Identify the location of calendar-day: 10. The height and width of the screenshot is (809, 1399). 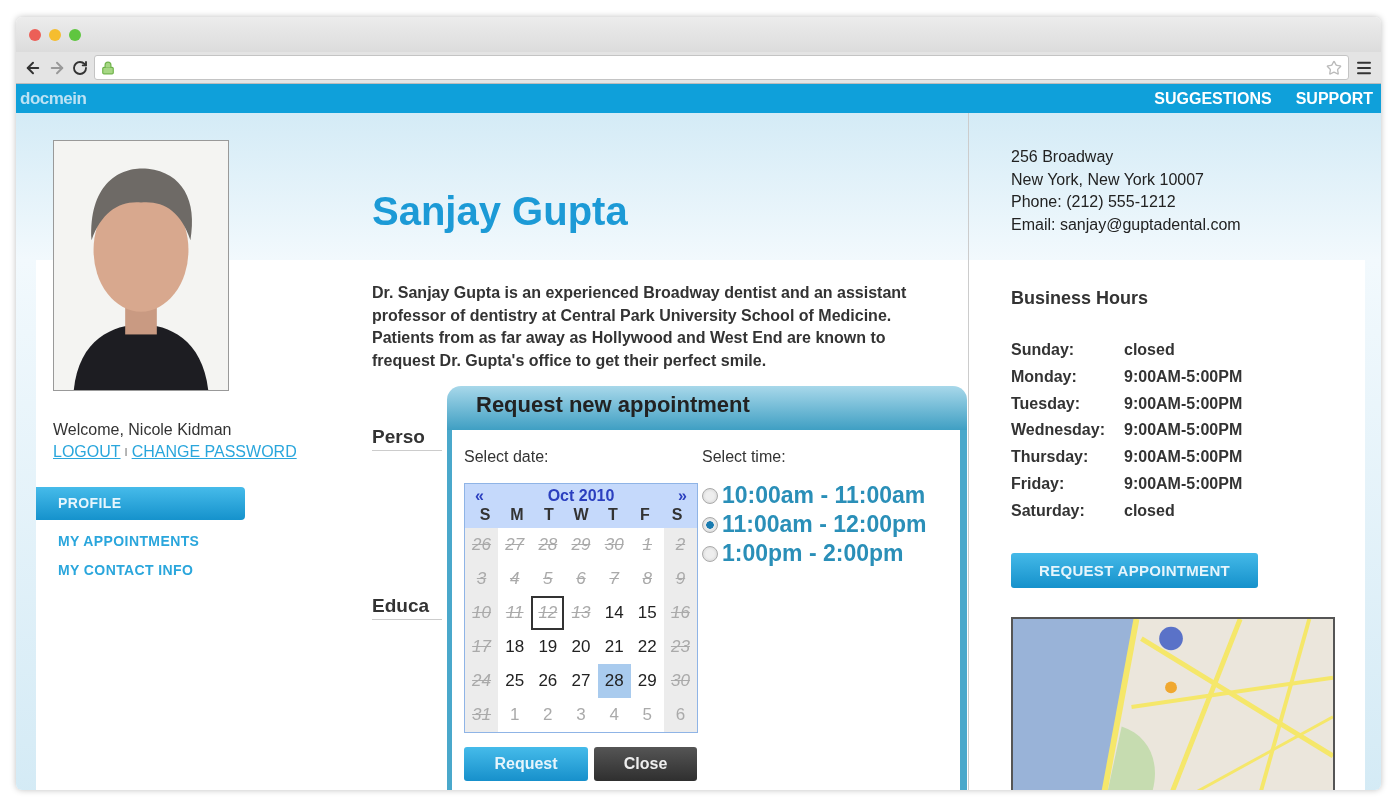
(482, 613).